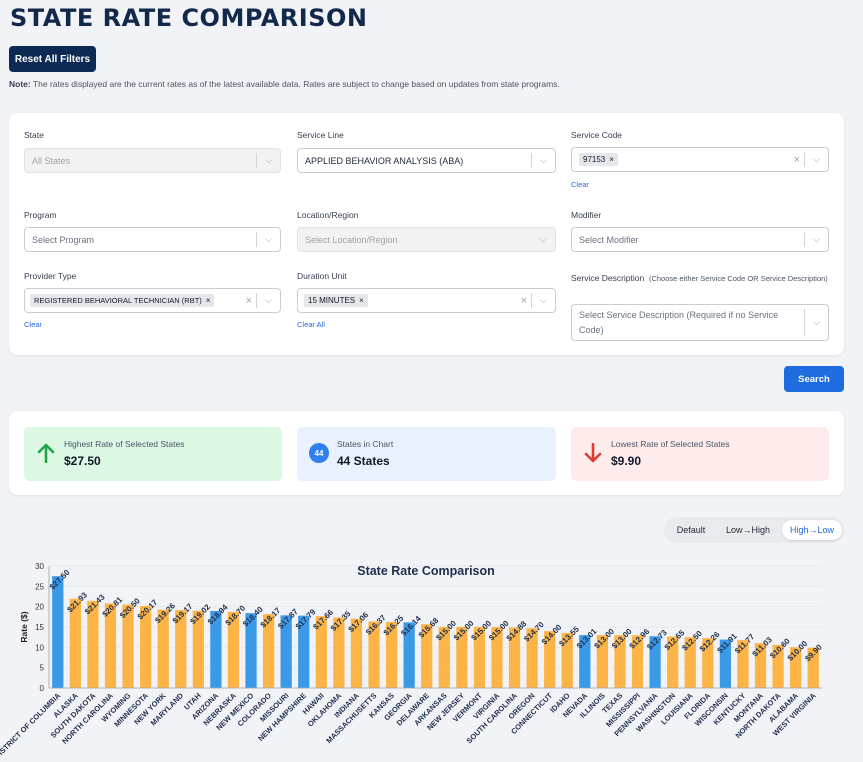  What do you see at coordinates (597, 135) in the screenshot?
I see `service-code-label: Service Code` at bounding box center [597, 135].